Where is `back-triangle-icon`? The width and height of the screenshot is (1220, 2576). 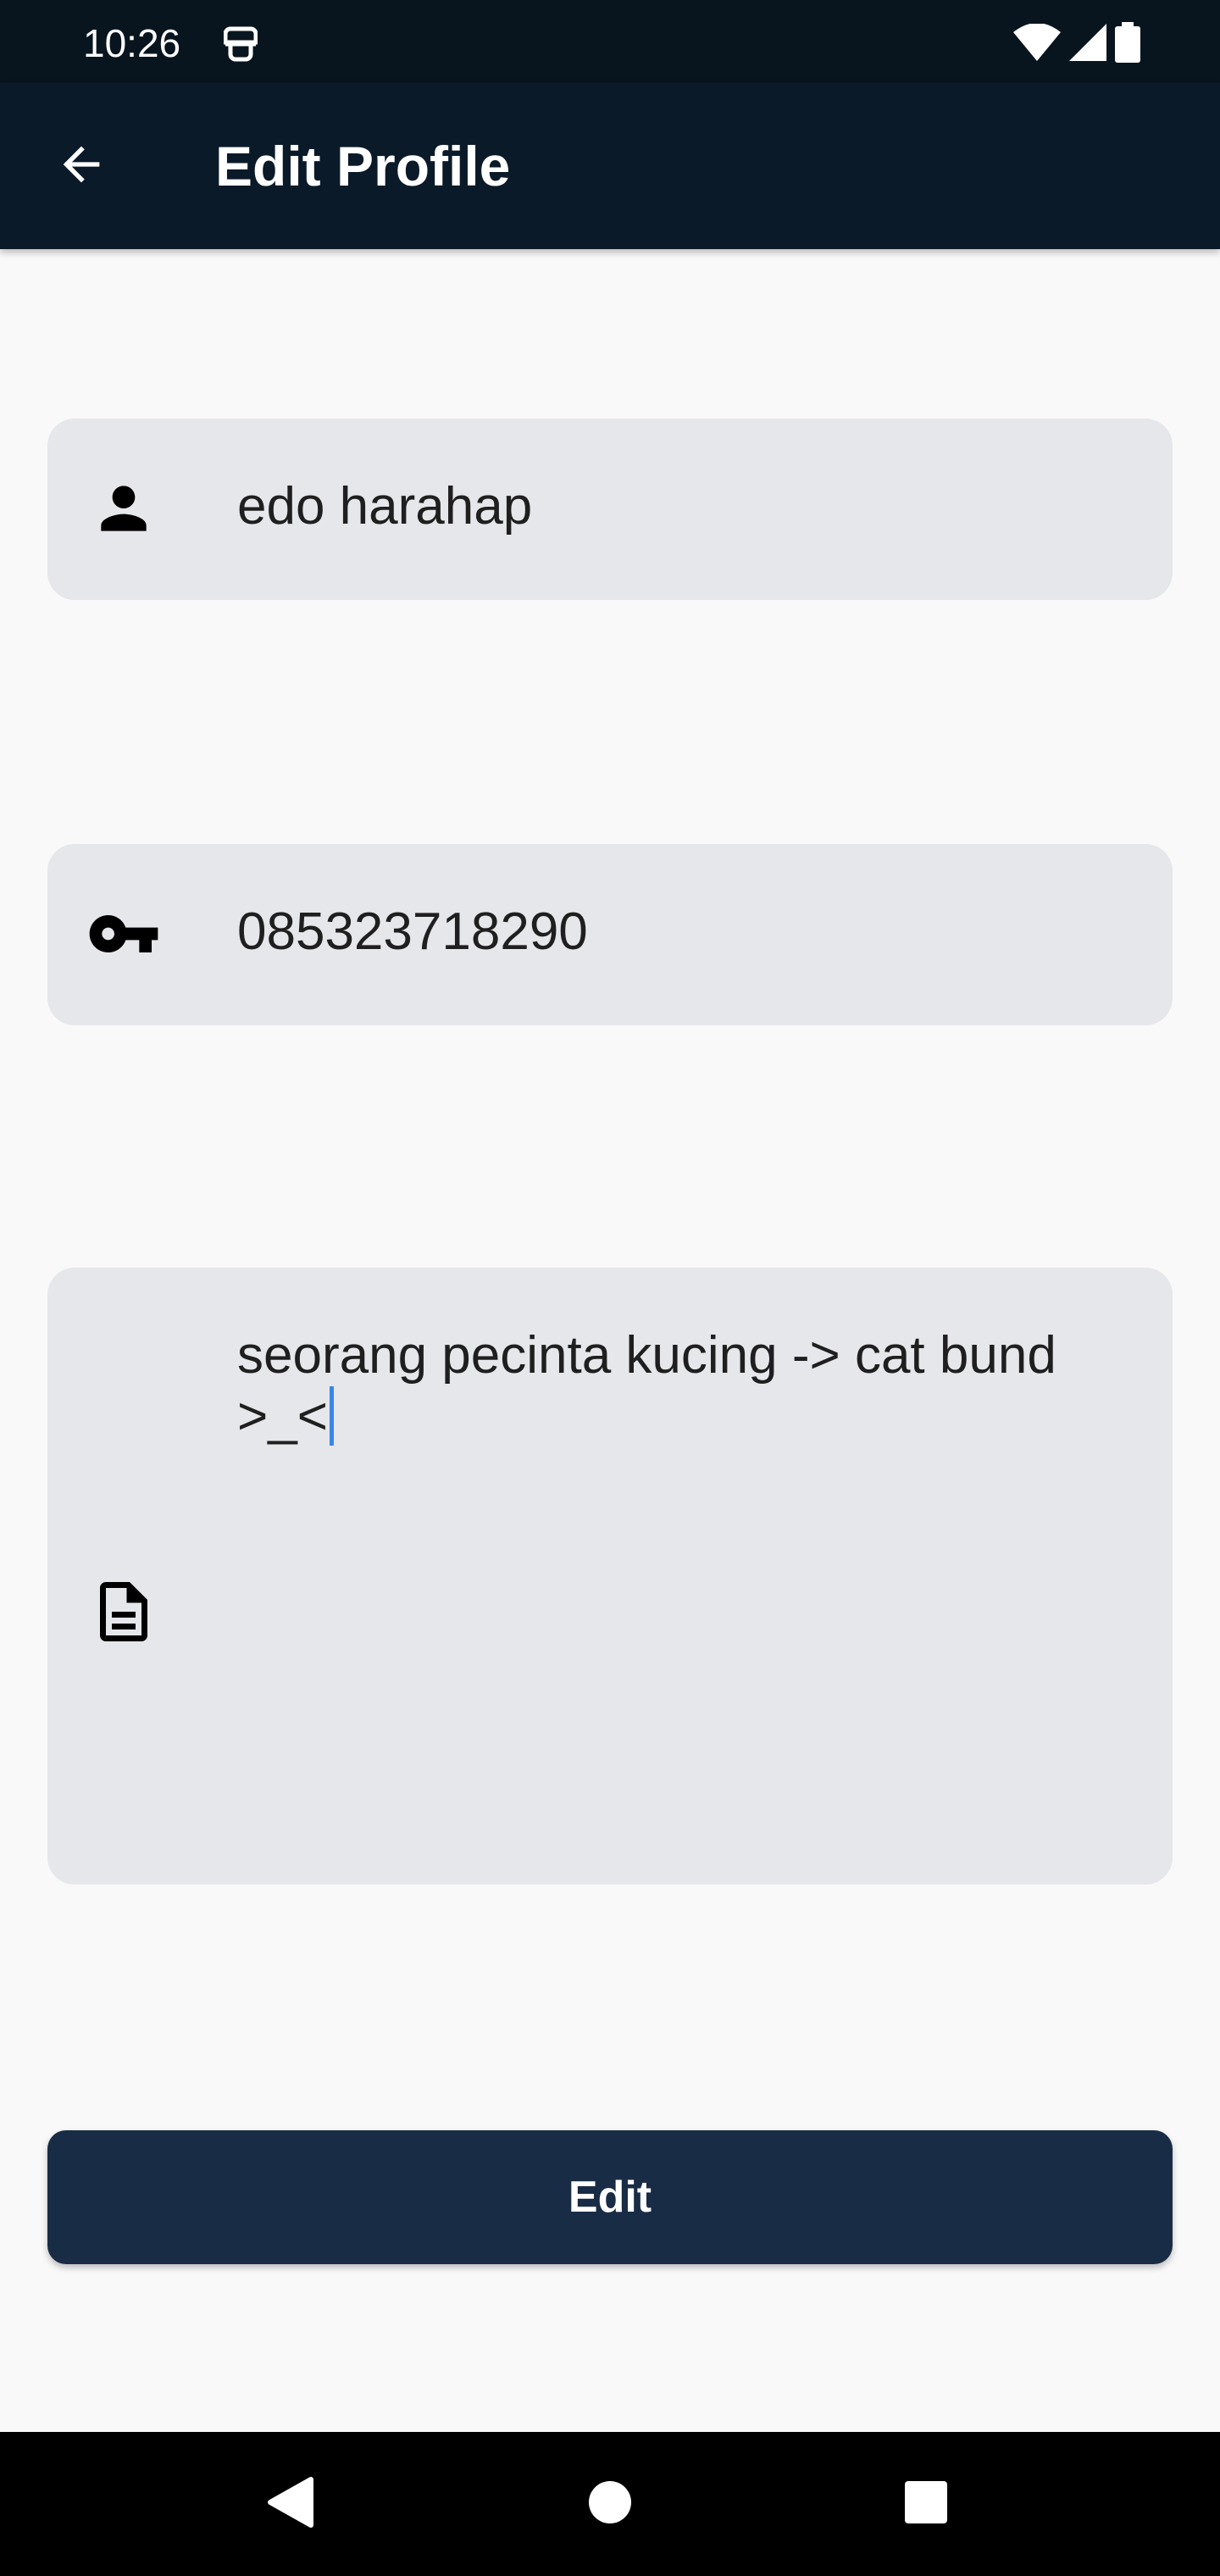
back-triangle-icon is located at coordinates (290, 2504).